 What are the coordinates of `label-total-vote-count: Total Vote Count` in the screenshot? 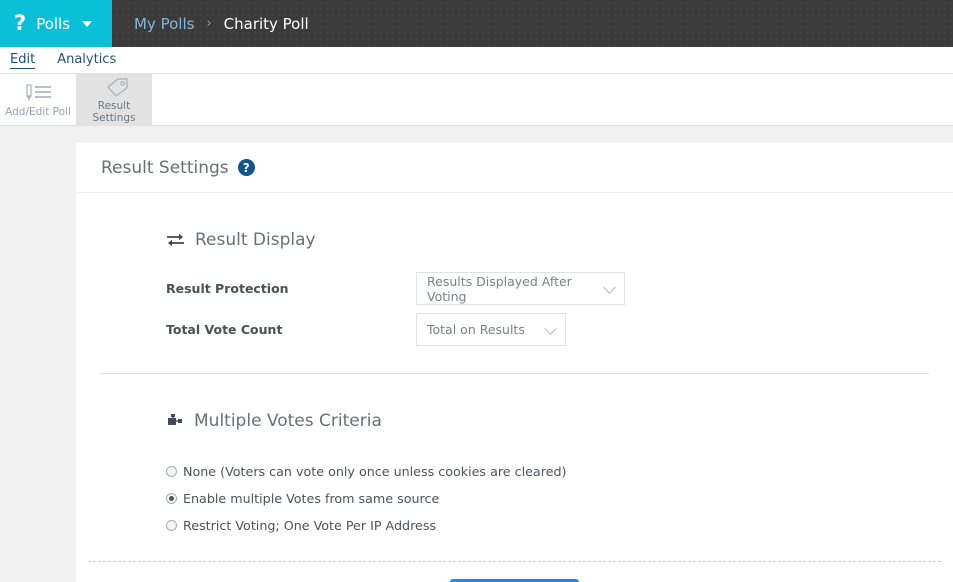 It's located at (224, 329).